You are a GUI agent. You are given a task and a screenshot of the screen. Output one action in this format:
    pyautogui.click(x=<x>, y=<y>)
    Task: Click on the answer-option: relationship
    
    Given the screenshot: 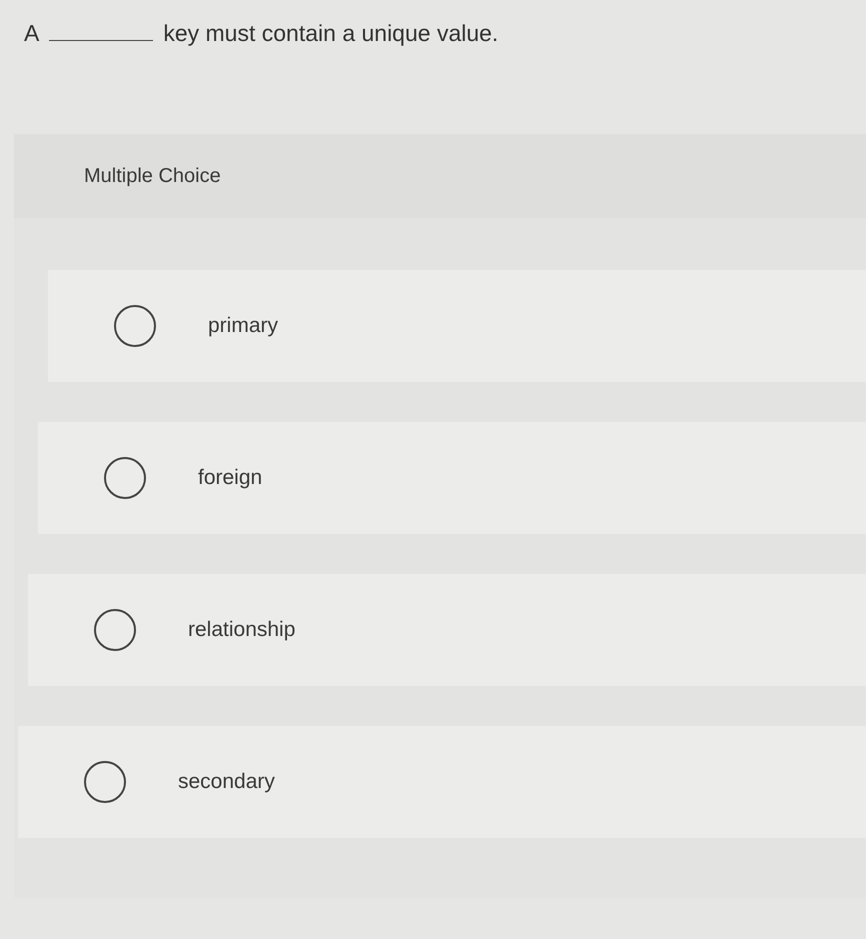 What is the action you would take?
    pyautogui.click(x=447, y=630)
    